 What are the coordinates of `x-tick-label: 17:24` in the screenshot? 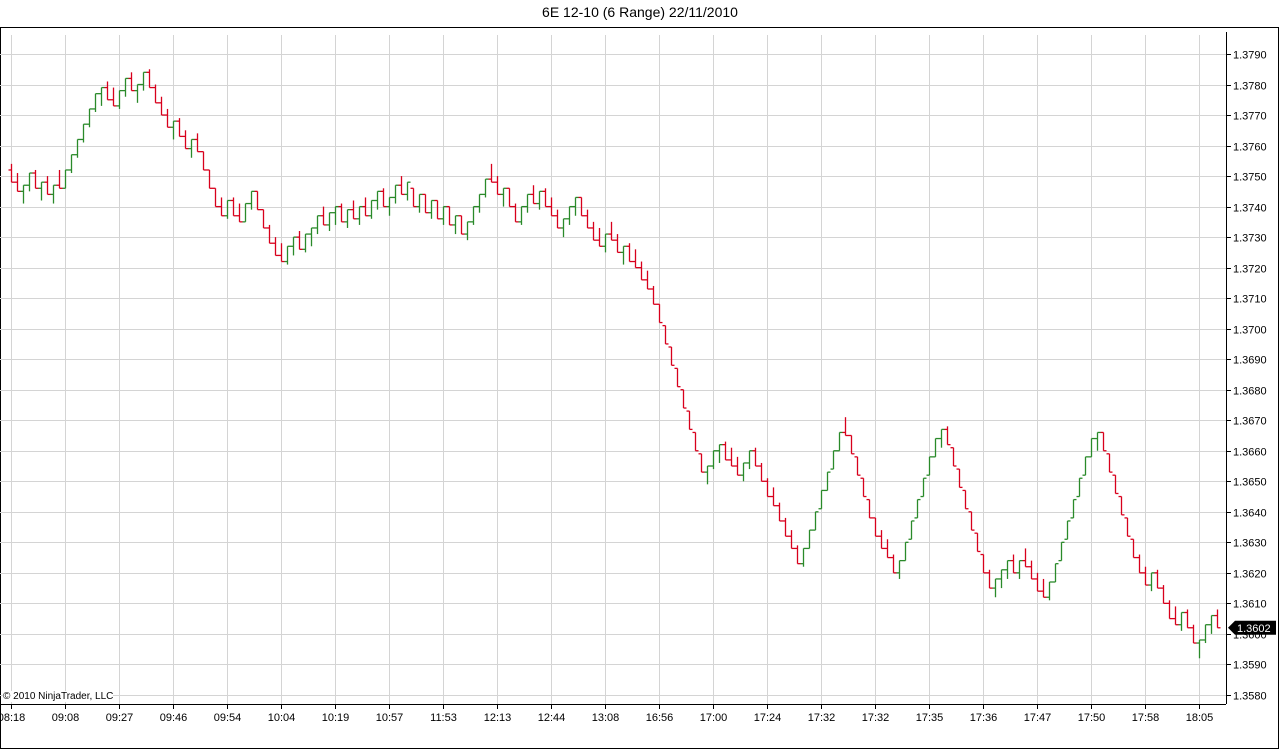 It's located at (768, 718).